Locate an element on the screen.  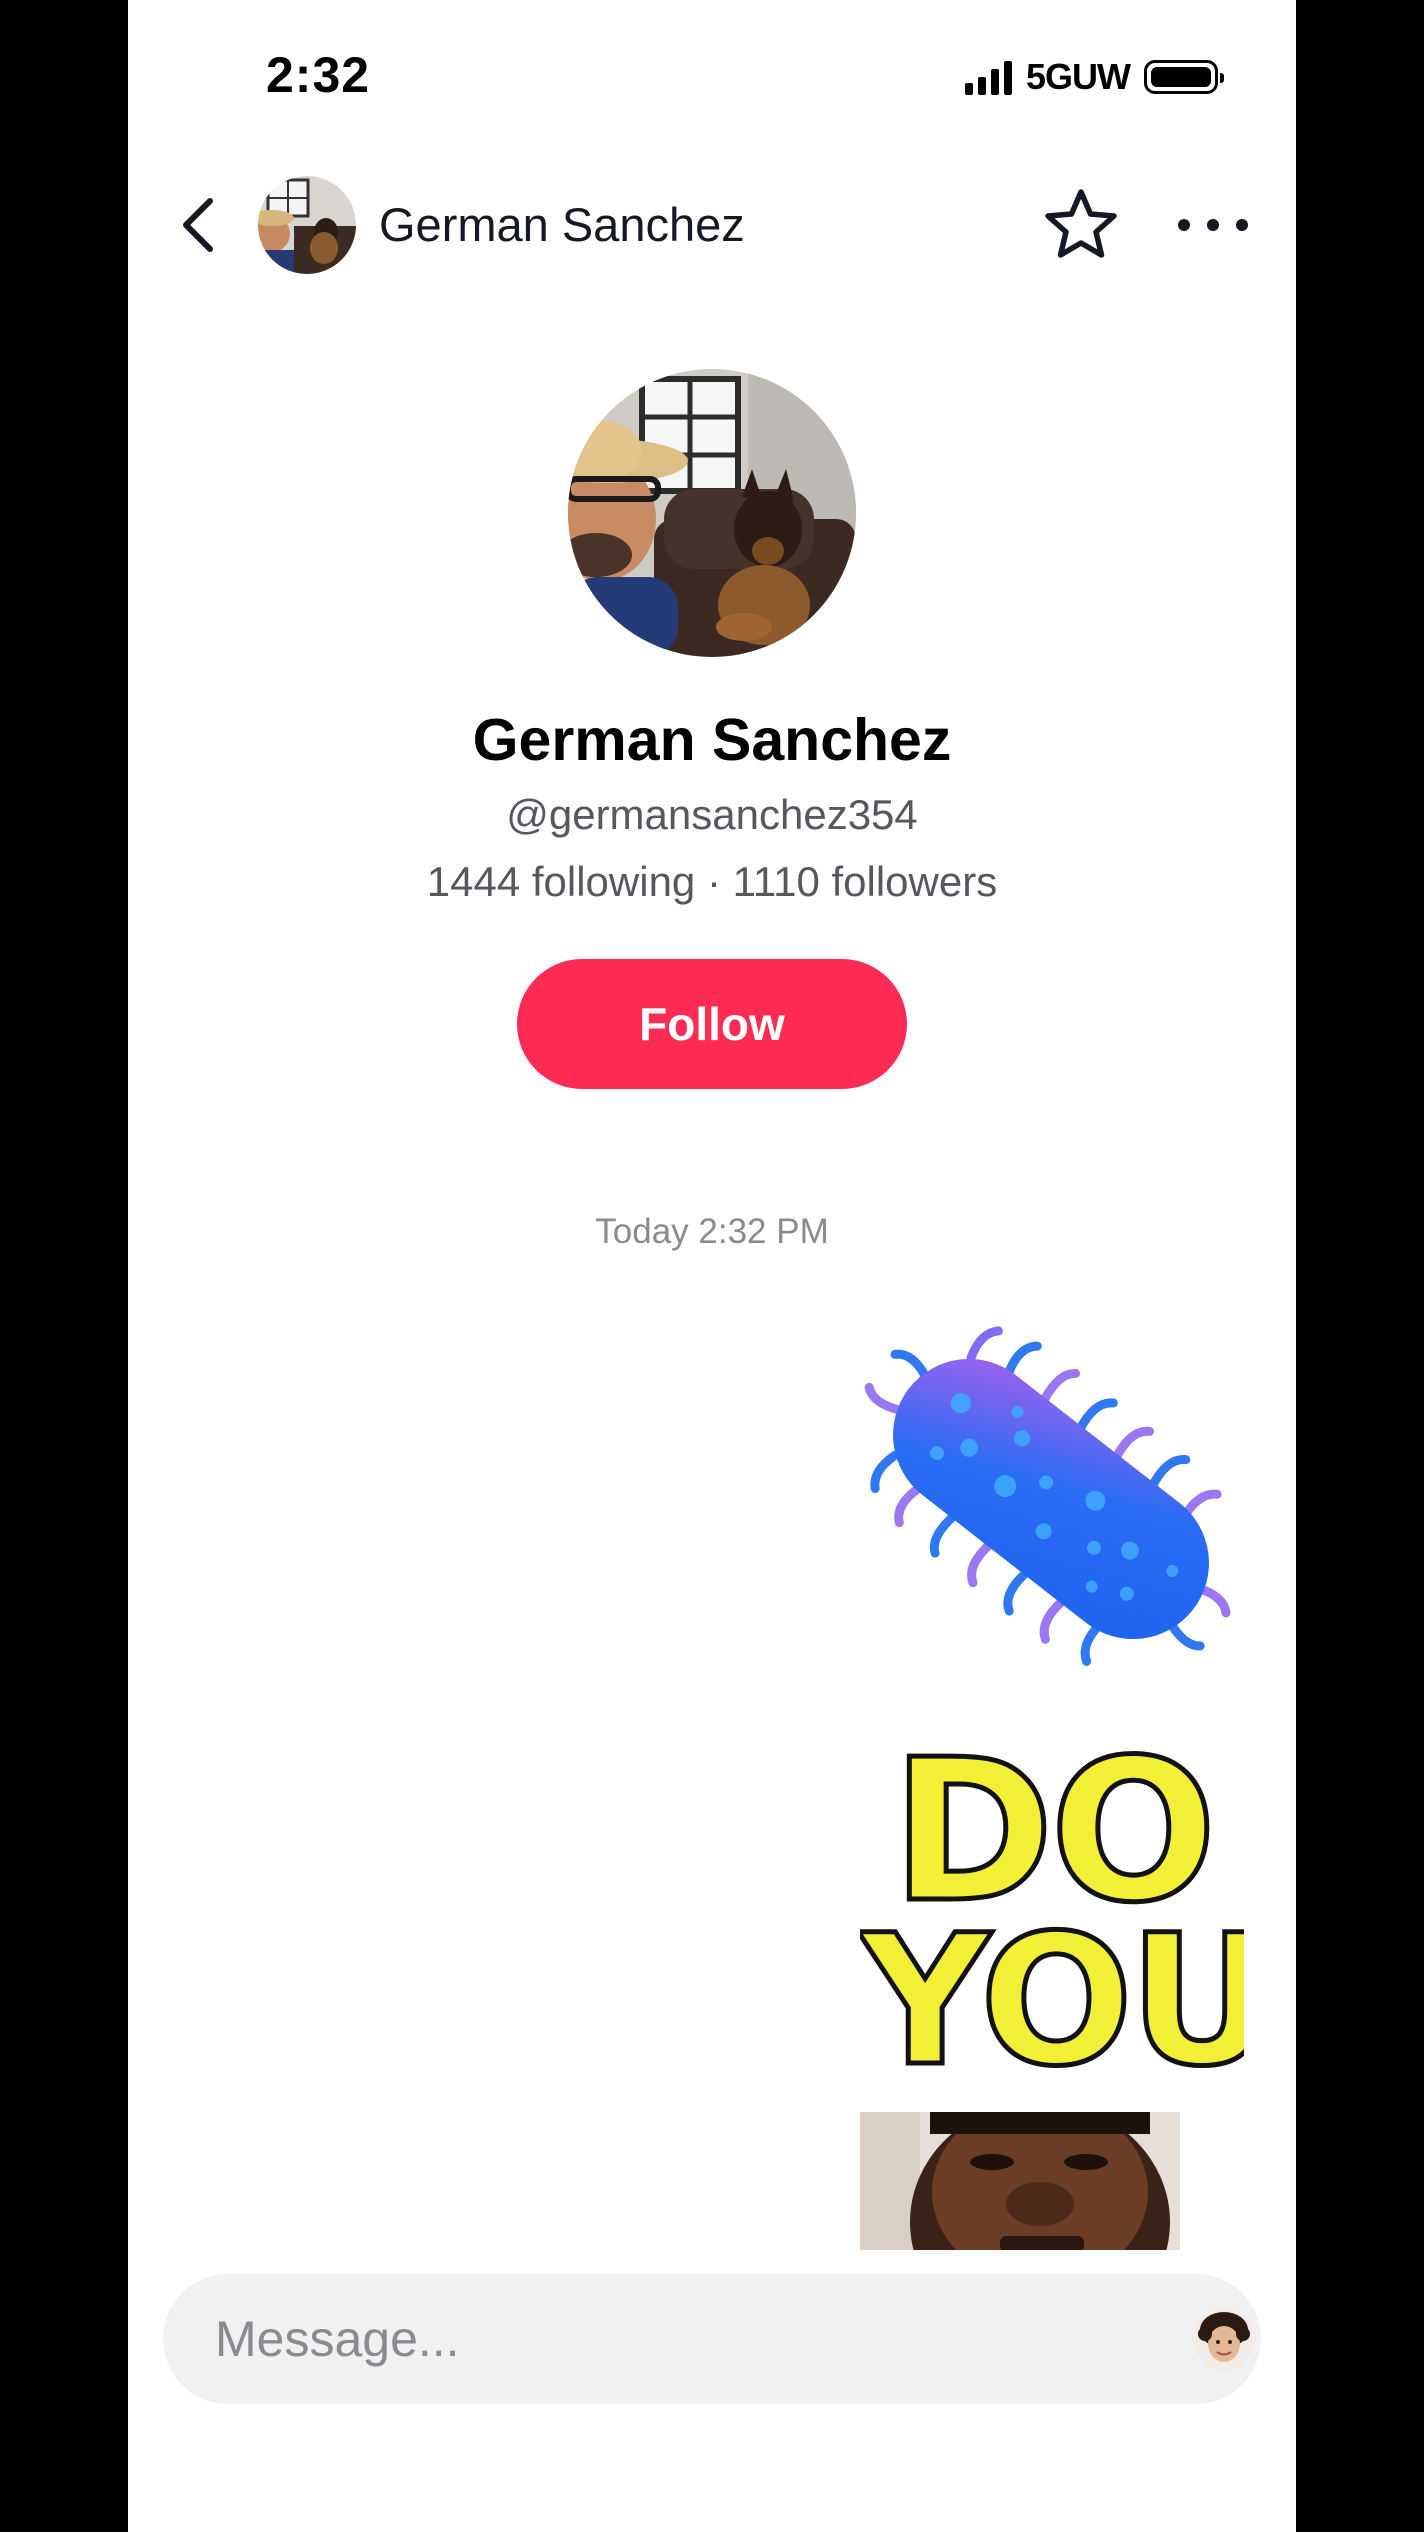
star-outline-icon is located at coordinates (1081, 223).